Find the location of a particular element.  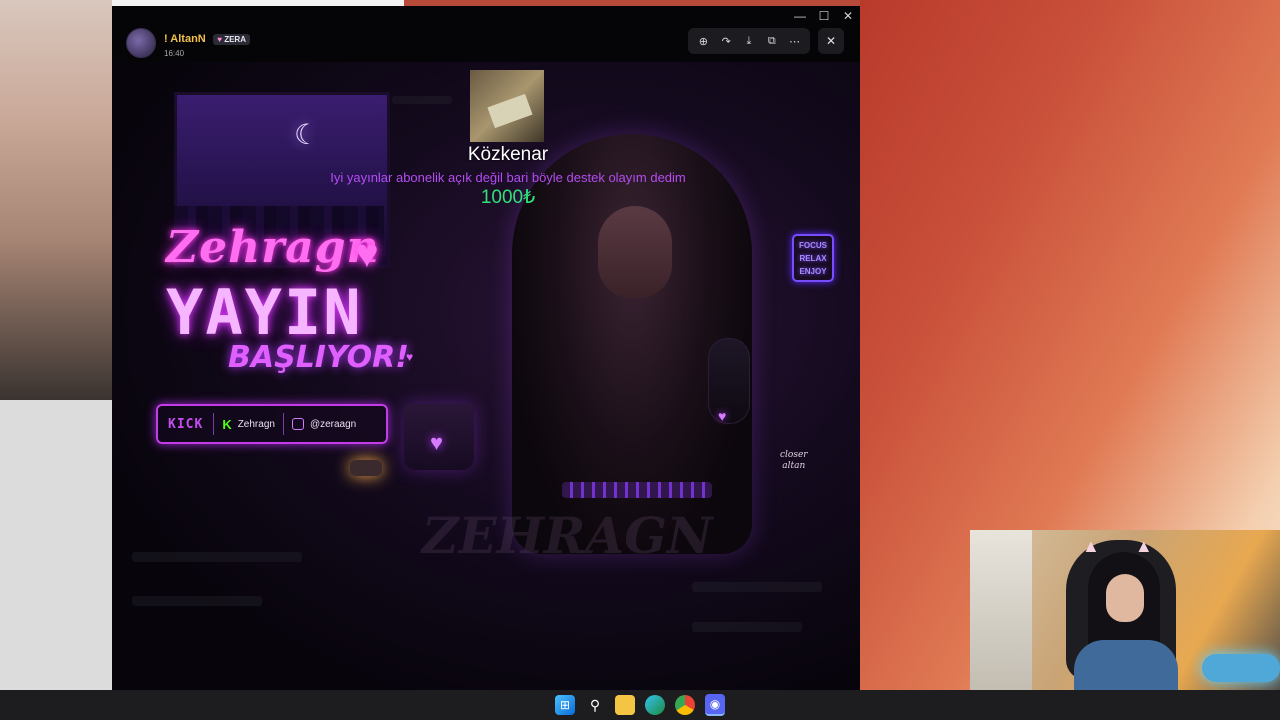

kick-handle-text: Zehragn is located at coordinates (256, 424).